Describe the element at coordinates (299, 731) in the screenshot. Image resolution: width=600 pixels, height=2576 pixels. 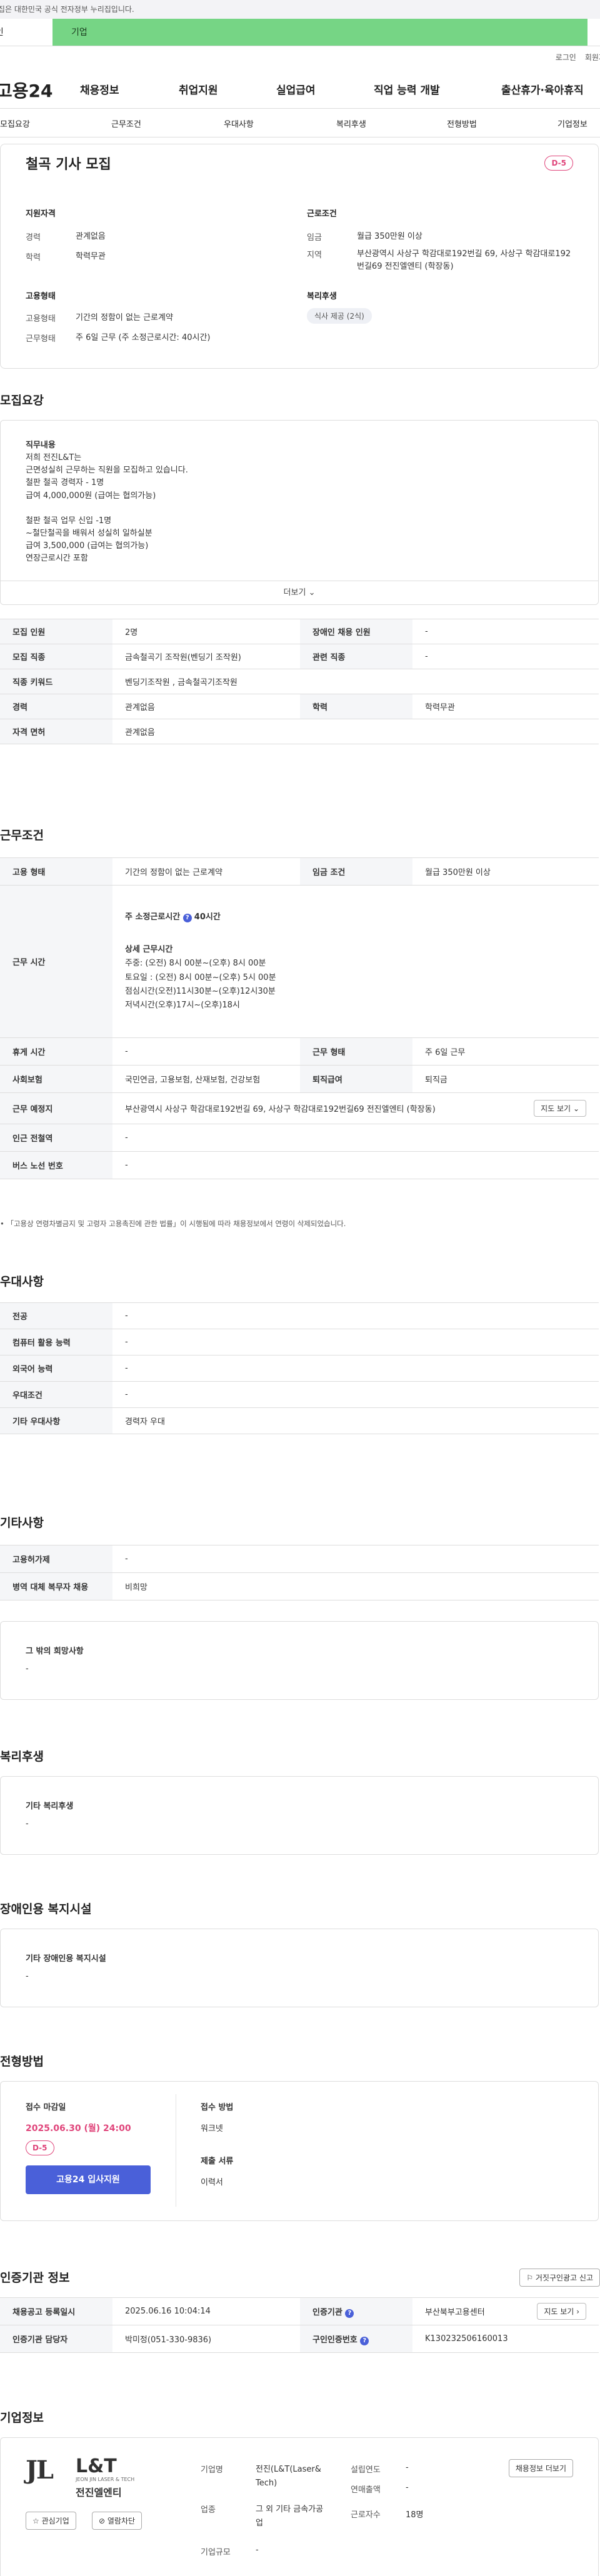
I see `table-row: 자격 면허 관계없음` at that location.